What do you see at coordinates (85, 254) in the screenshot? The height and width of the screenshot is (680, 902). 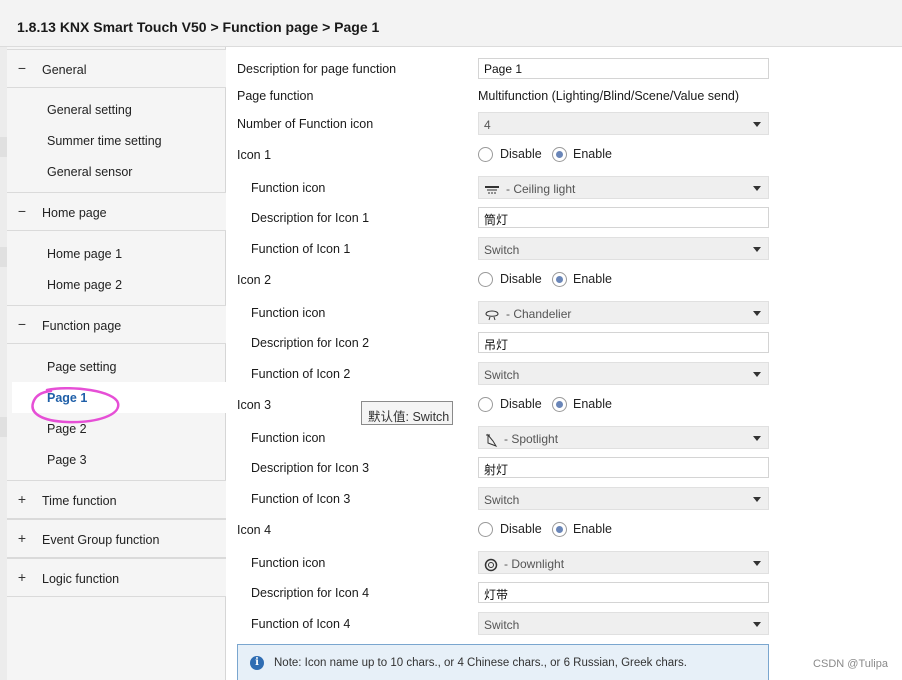 I see `sidebar-item-label: Home page 1` at bounding box center [85, 254].